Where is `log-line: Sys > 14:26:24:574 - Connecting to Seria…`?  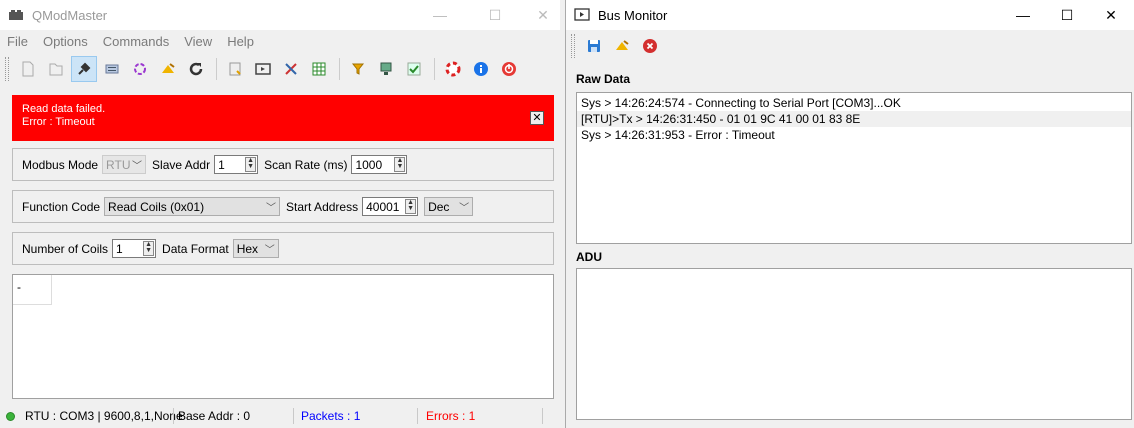 log-line: Sys > 14:26:24:574 - Connecting to Seria… is located at coordinates (741, 103).